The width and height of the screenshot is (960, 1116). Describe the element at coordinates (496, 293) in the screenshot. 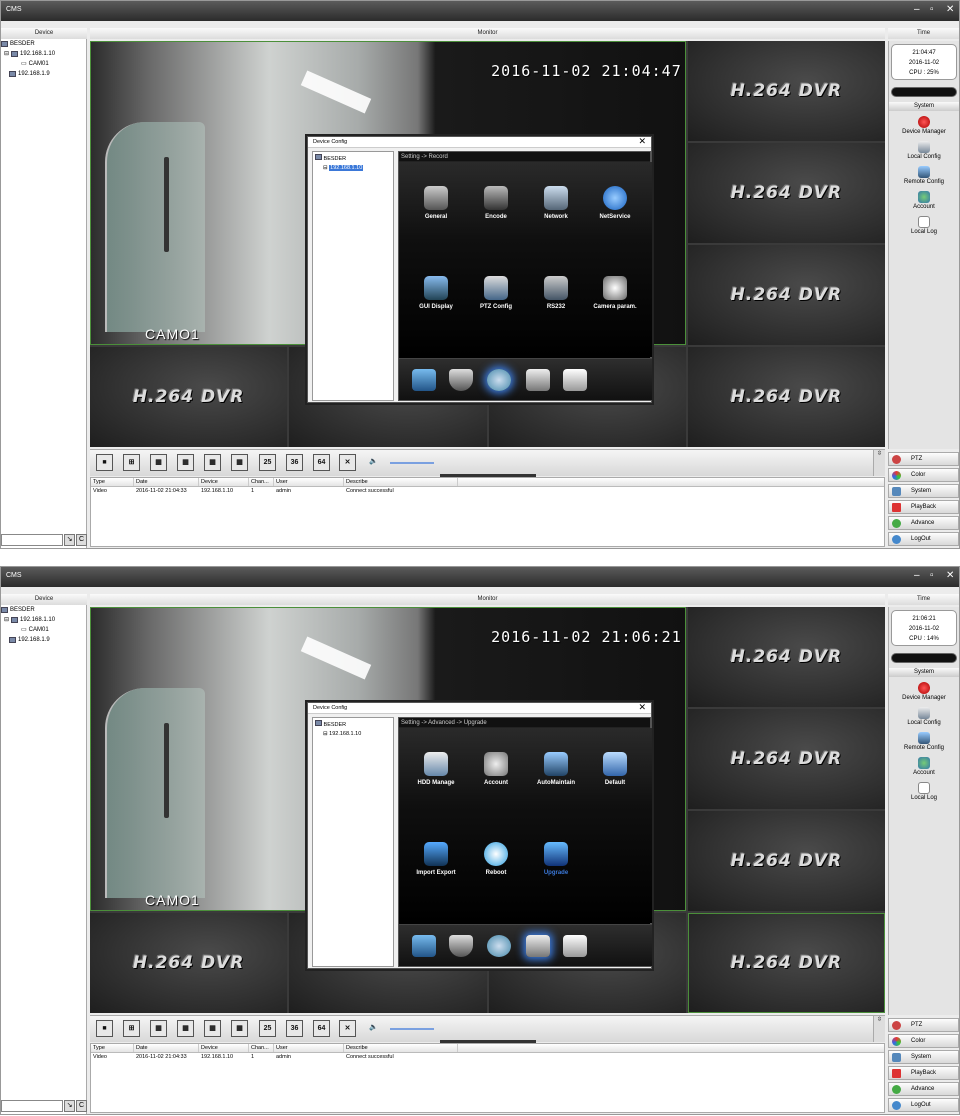

I see `ptz-config-item: PTZ Config` at that location.